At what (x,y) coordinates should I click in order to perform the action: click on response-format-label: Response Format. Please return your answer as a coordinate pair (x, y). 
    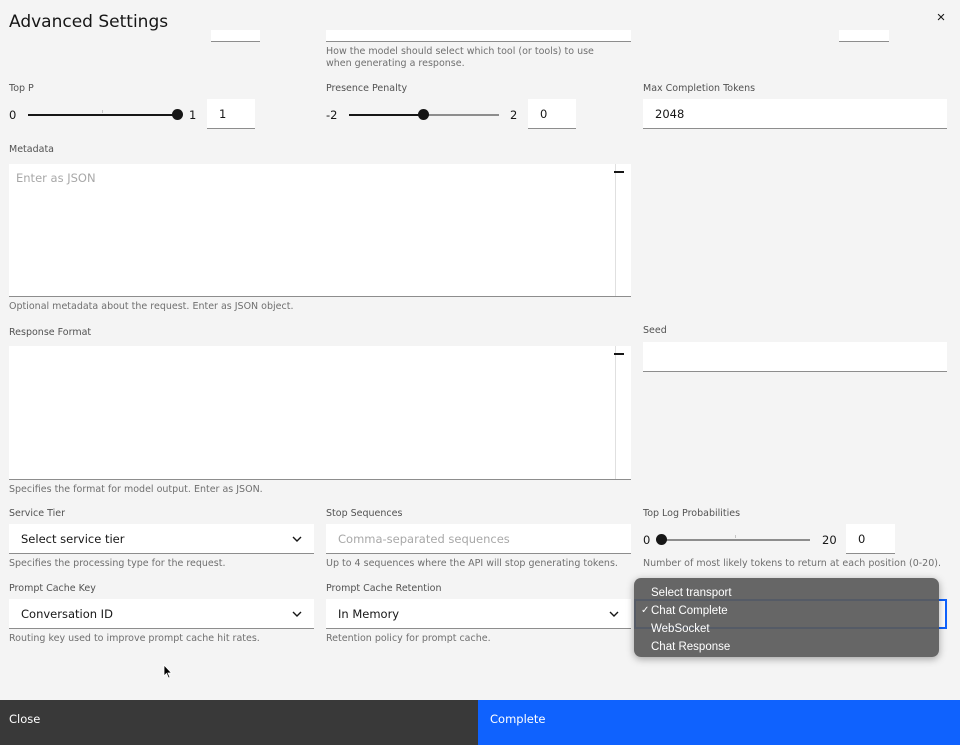
    Looking at the image, I should click on (50, 332).